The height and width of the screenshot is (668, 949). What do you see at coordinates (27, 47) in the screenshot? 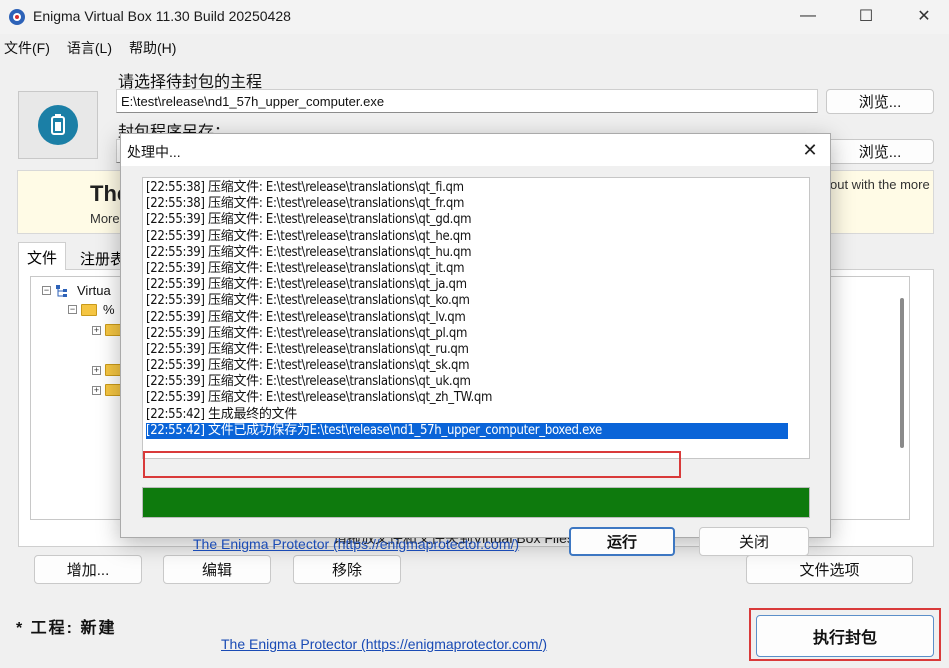
I see `menu-file: 文件(F)` at bounding box center [27, 47].